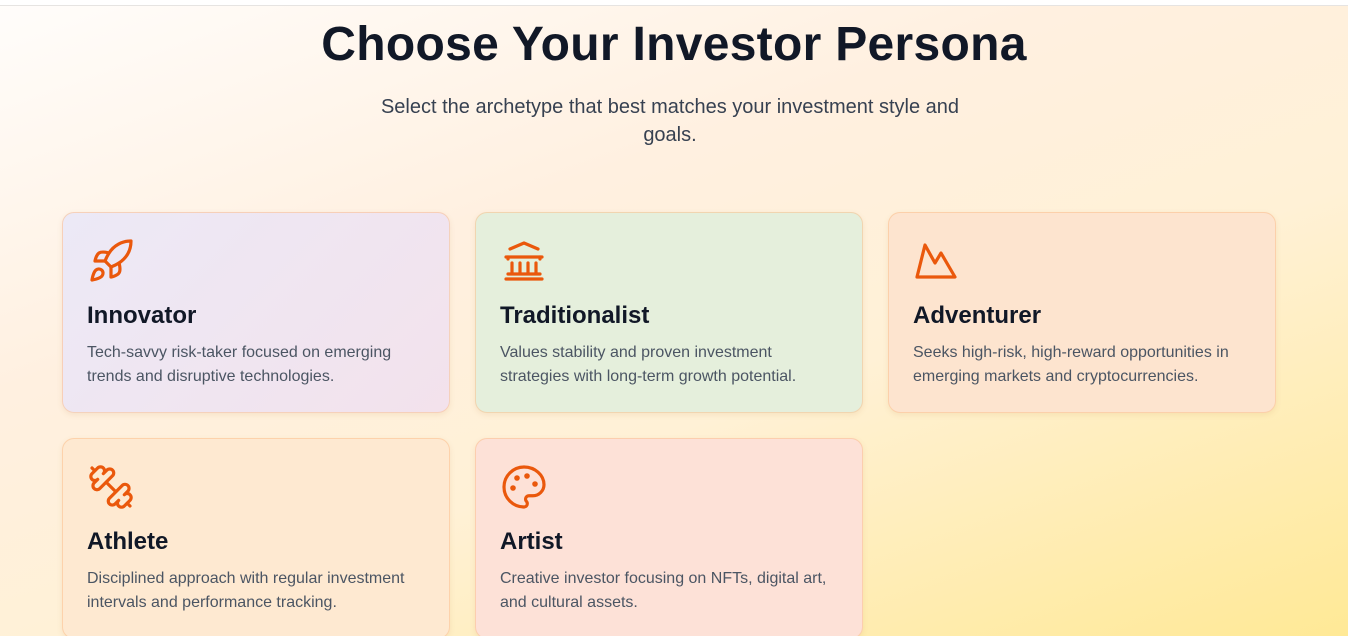 This screenshot has height=636, width=1348. I want to click on dumbbell-icon, so click(111, 487).